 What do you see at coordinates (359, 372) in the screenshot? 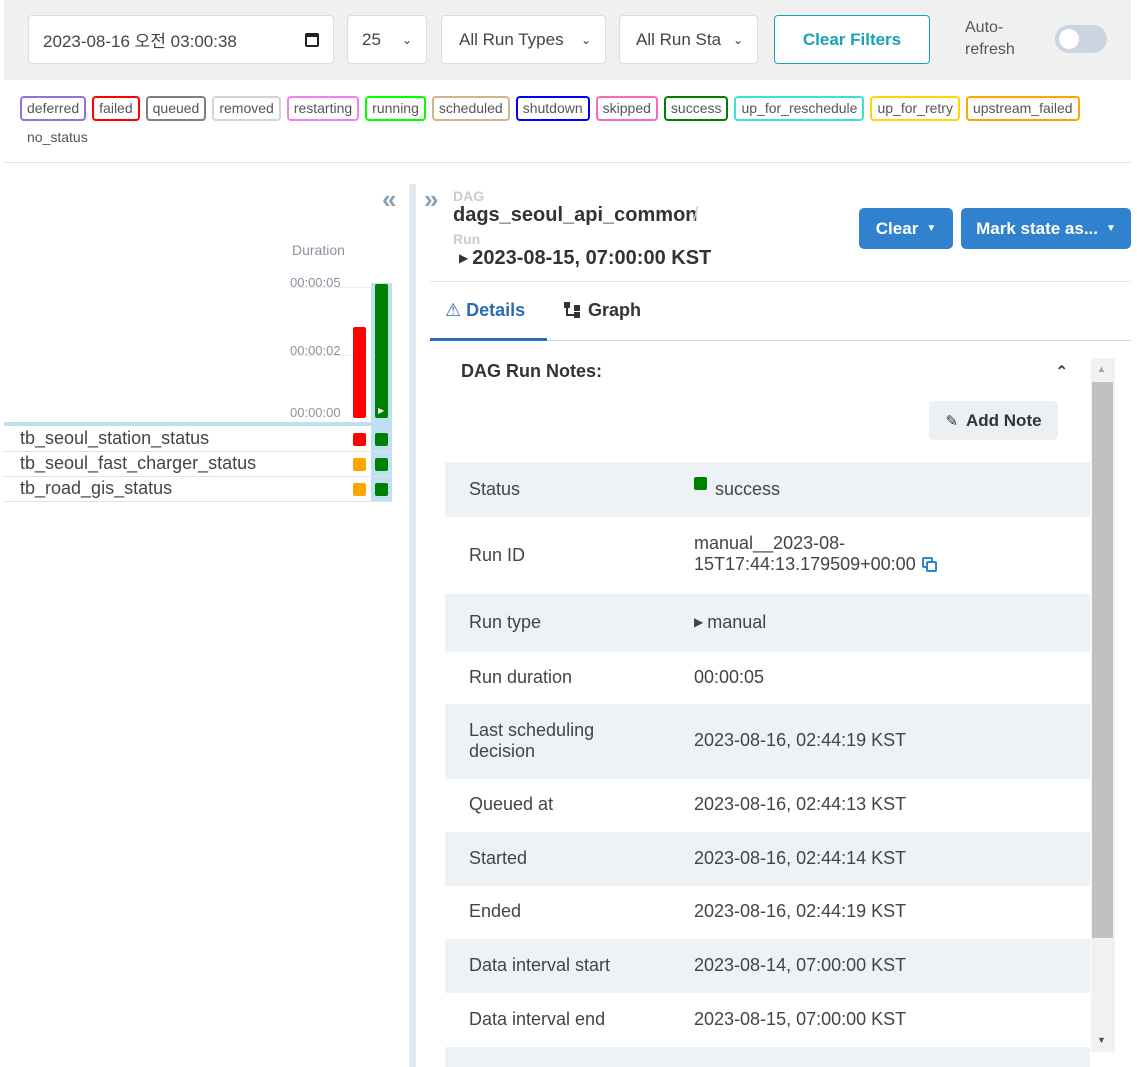
I see `run-duration-bar-failed` at bounding box center [359, 372].